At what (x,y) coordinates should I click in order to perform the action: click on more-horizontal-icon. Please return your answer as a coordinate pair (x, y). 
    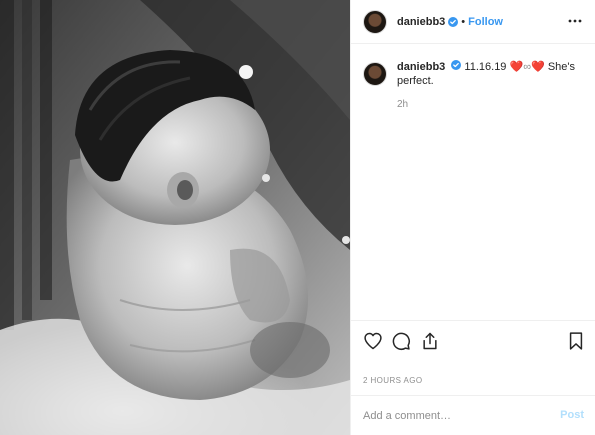
    Looking at the image, I should click on (575, 21).